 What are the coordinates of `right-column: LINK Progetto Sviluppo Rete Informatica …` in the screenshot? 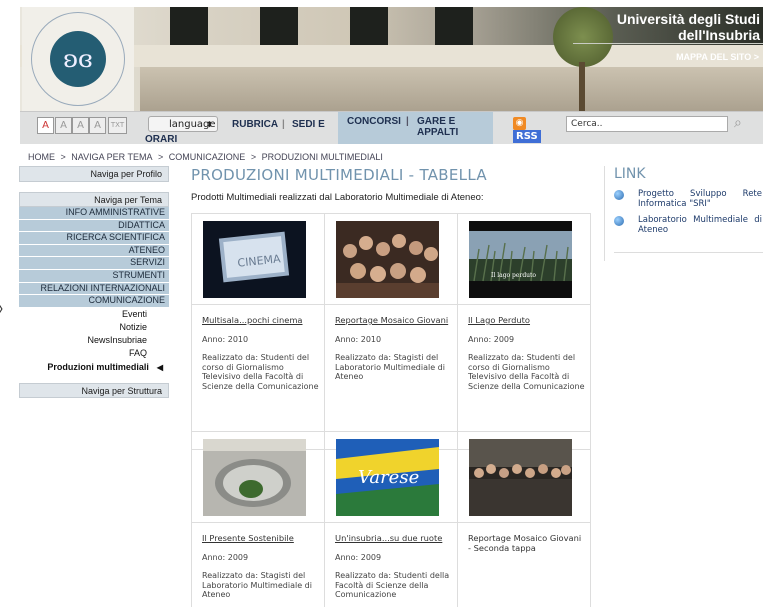 It's located at (683, 213).